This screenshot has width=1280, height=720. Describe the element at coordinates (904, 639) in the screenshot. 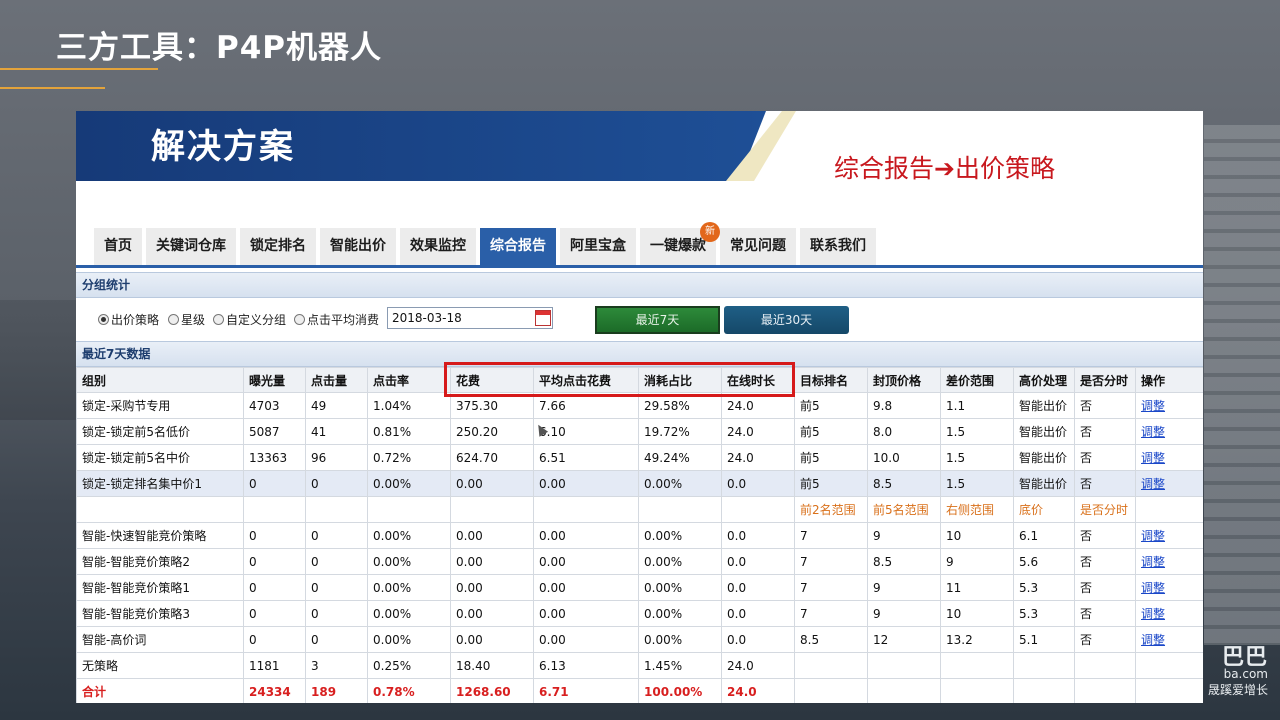

I see `table-cell: 12` at that location.